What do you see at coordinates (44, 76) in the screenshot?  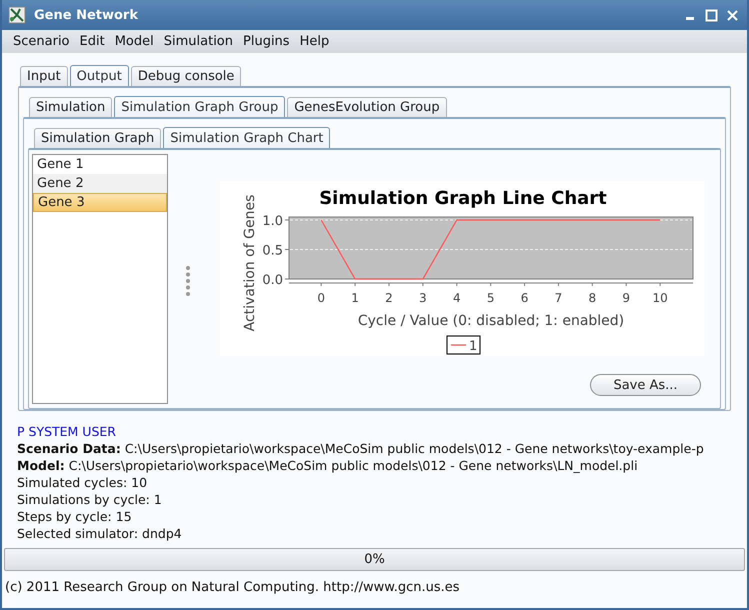 I see `tab: Input` at bounding box center [44, 76].